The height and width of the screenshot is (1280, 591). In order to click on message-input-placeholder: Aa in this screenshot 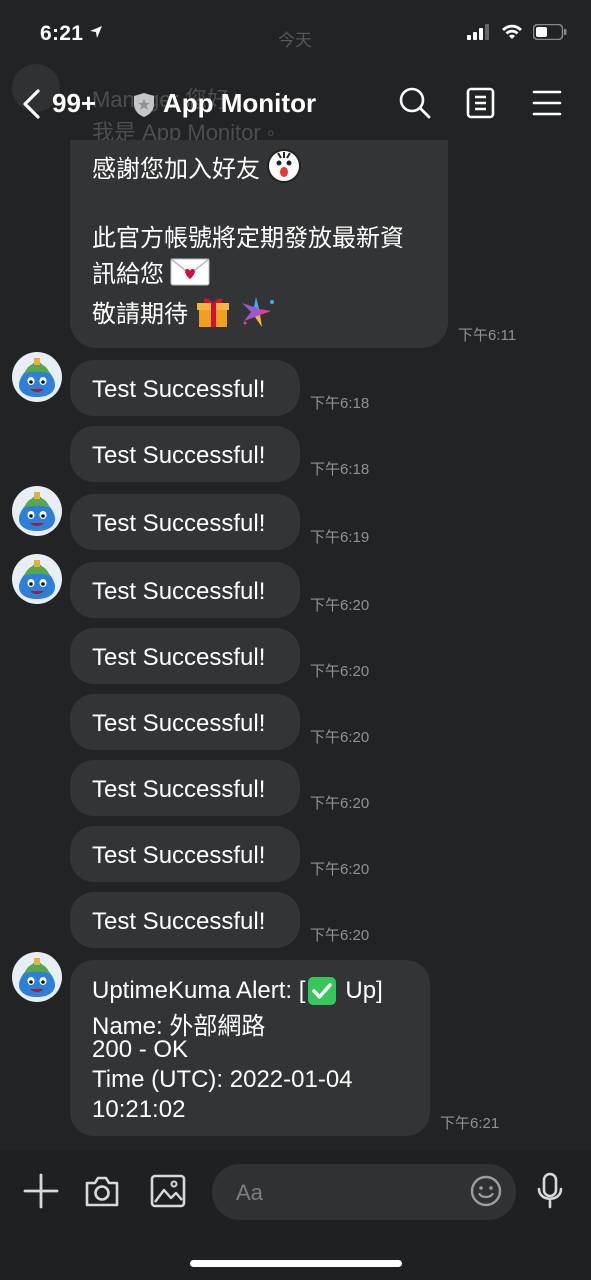, I will do `click(249, 1192)`.